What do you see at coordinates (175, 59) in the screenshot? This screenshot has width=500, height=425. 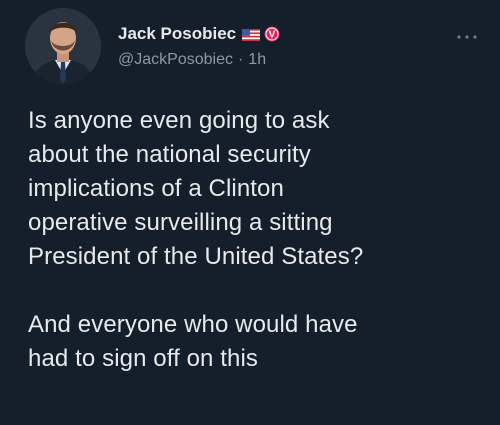 I see `author-handle: @JackPosobiec` at bounding box center [175, 59].